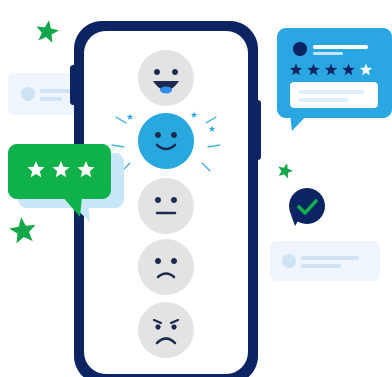 The width and height of the screenshot is (392, 377). What do you see at coordinates (299, 122) in the screenshot?
I see `review-card-tail` at bounding box center [299, 122].